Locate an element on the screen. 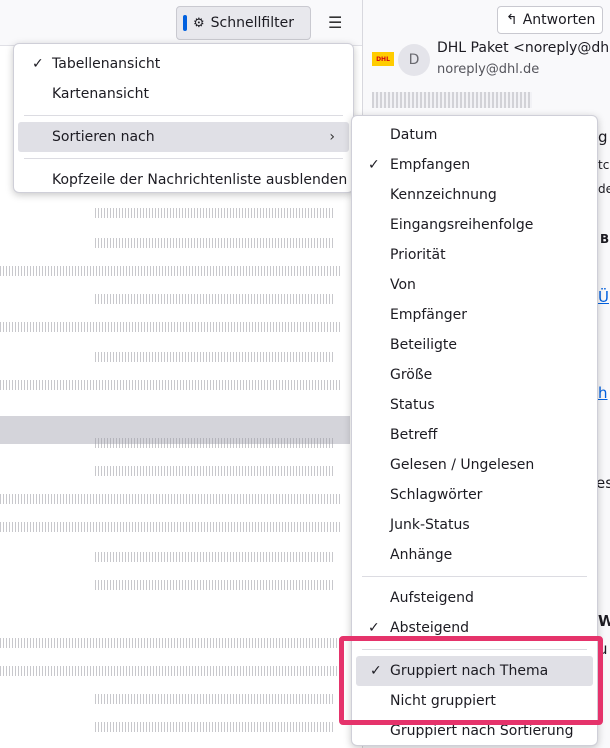 The height and width of the screenshot is (748, 610). sort-order-ascending: Aufsteigend is located at coordinates (474, 598).